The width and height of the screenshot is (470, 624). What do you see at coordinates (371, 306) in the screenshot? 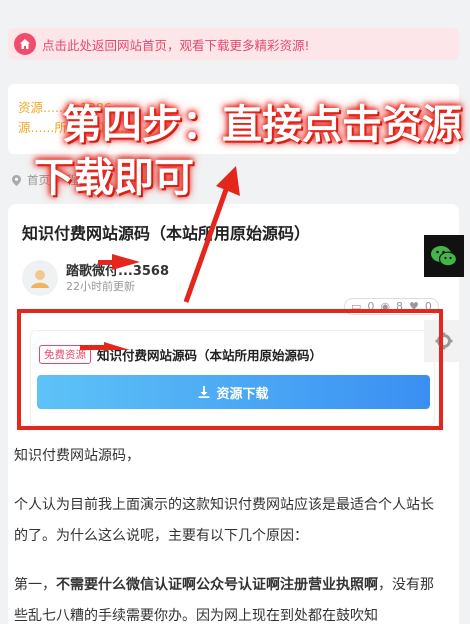
I see `comment-count: 0` at bounding box center [371, 306].